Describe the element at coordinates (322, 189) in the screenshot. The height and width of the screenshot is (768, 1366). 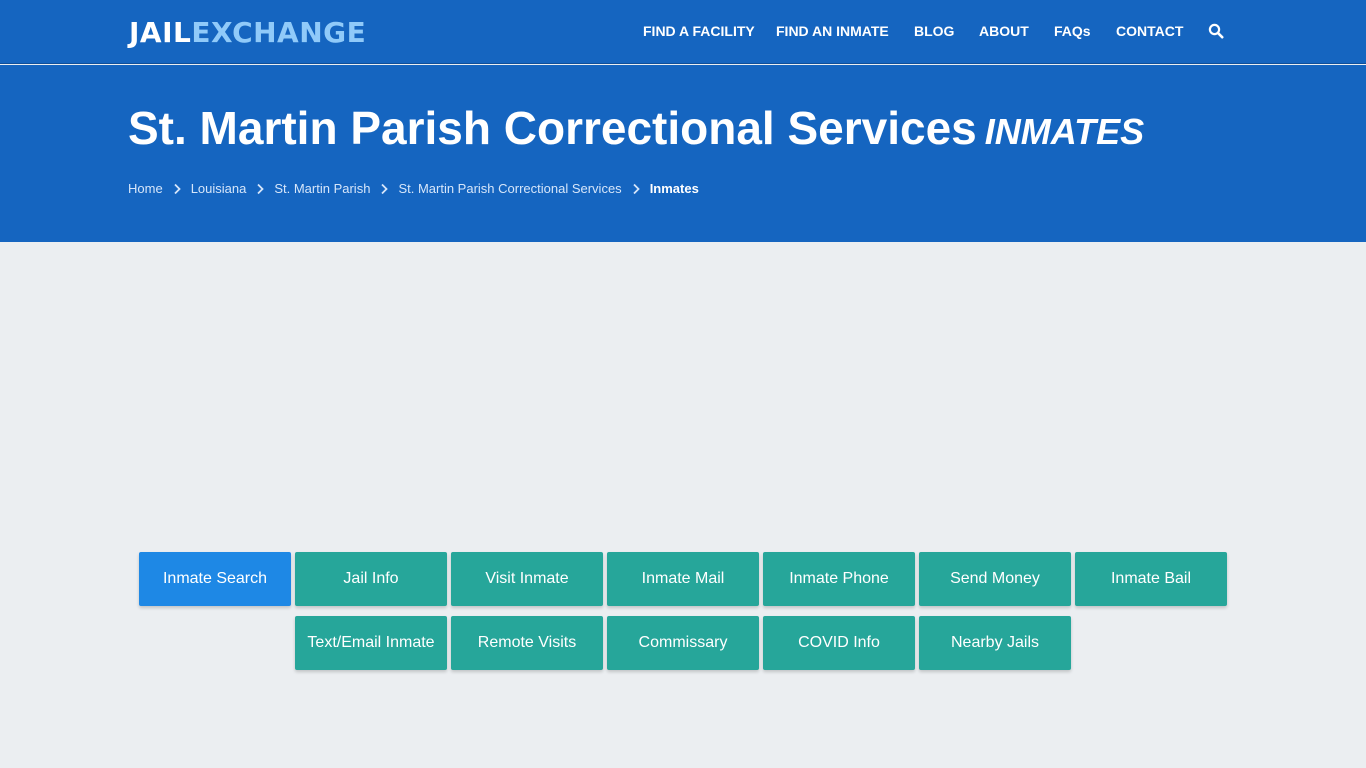
I see `breadcrumb-parish: St. Martin Parish` at that location.